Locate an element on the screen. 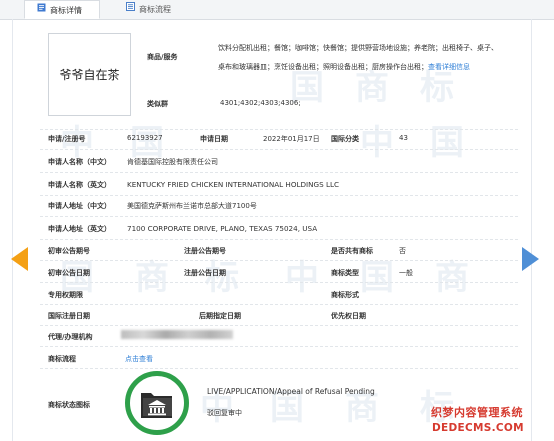  applicant-en-label: 申请人名称（英文） is located at coordinates (79, 185).